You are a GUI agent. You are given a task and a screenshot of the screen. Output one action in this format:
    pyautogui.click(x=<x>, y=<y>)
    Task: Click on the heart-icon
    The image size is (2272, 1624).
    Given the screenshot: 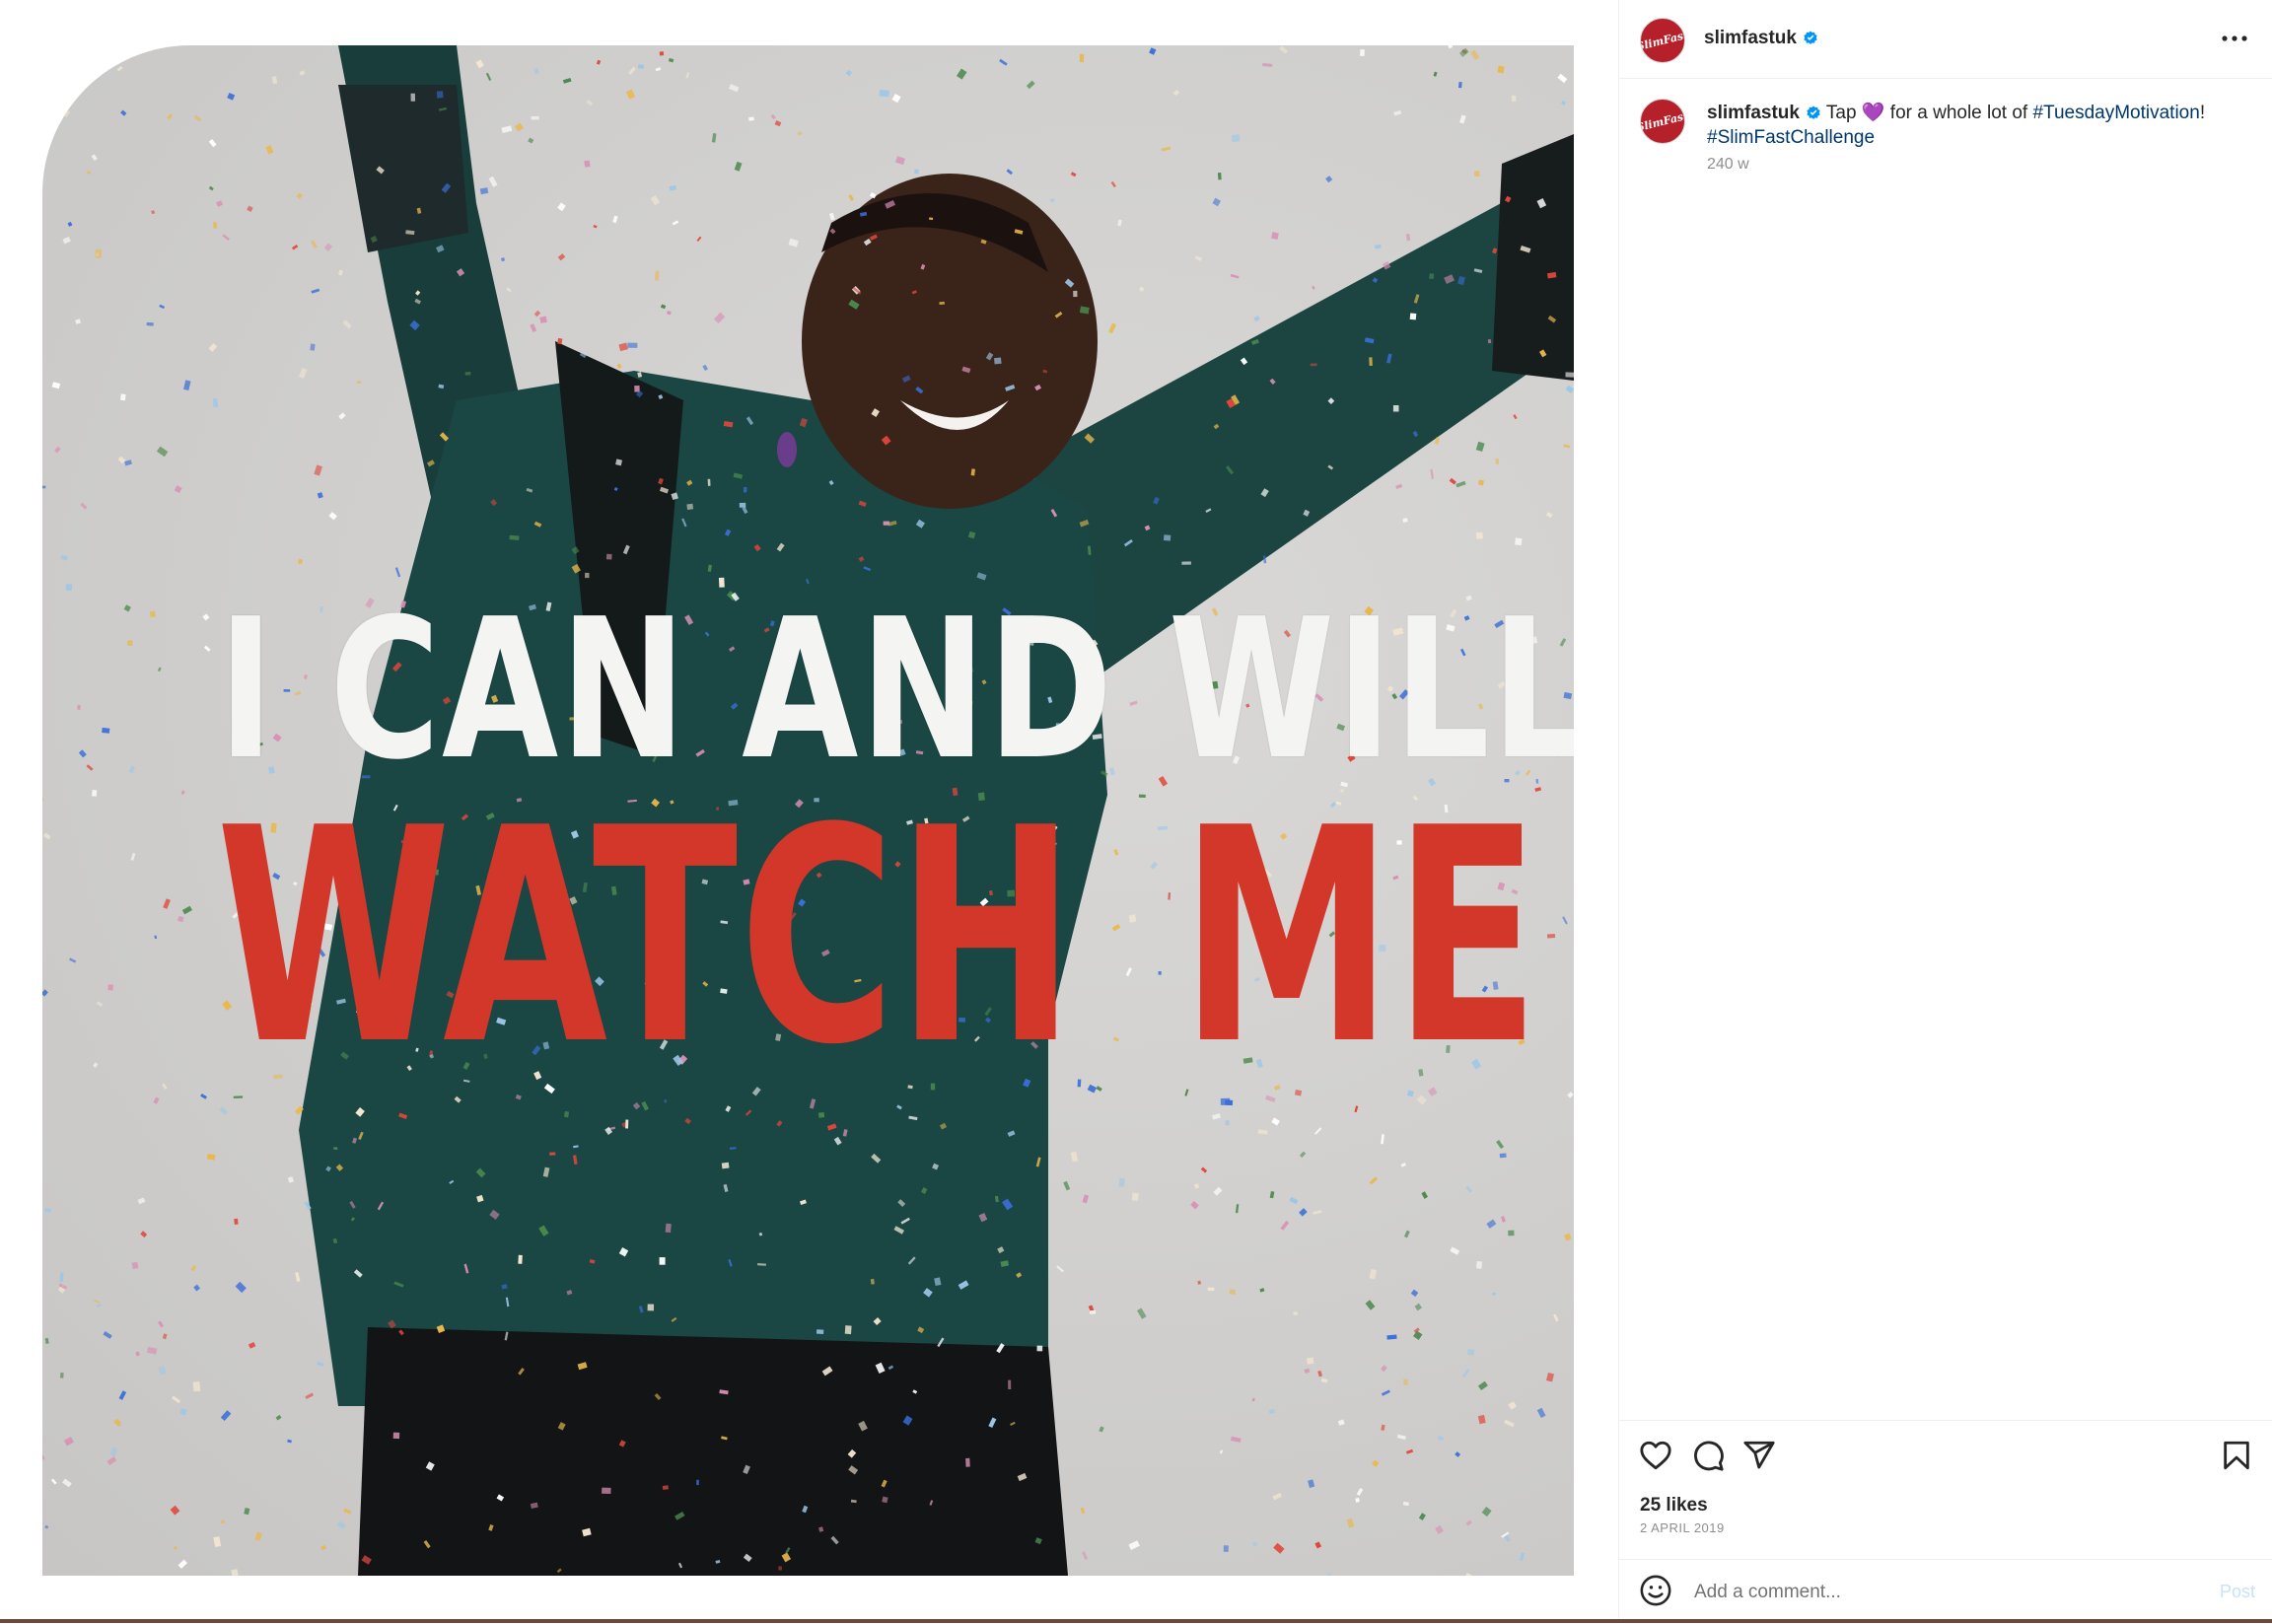 What is the action you would take?
    pyautogui.click(x=1655, y=1455)
    